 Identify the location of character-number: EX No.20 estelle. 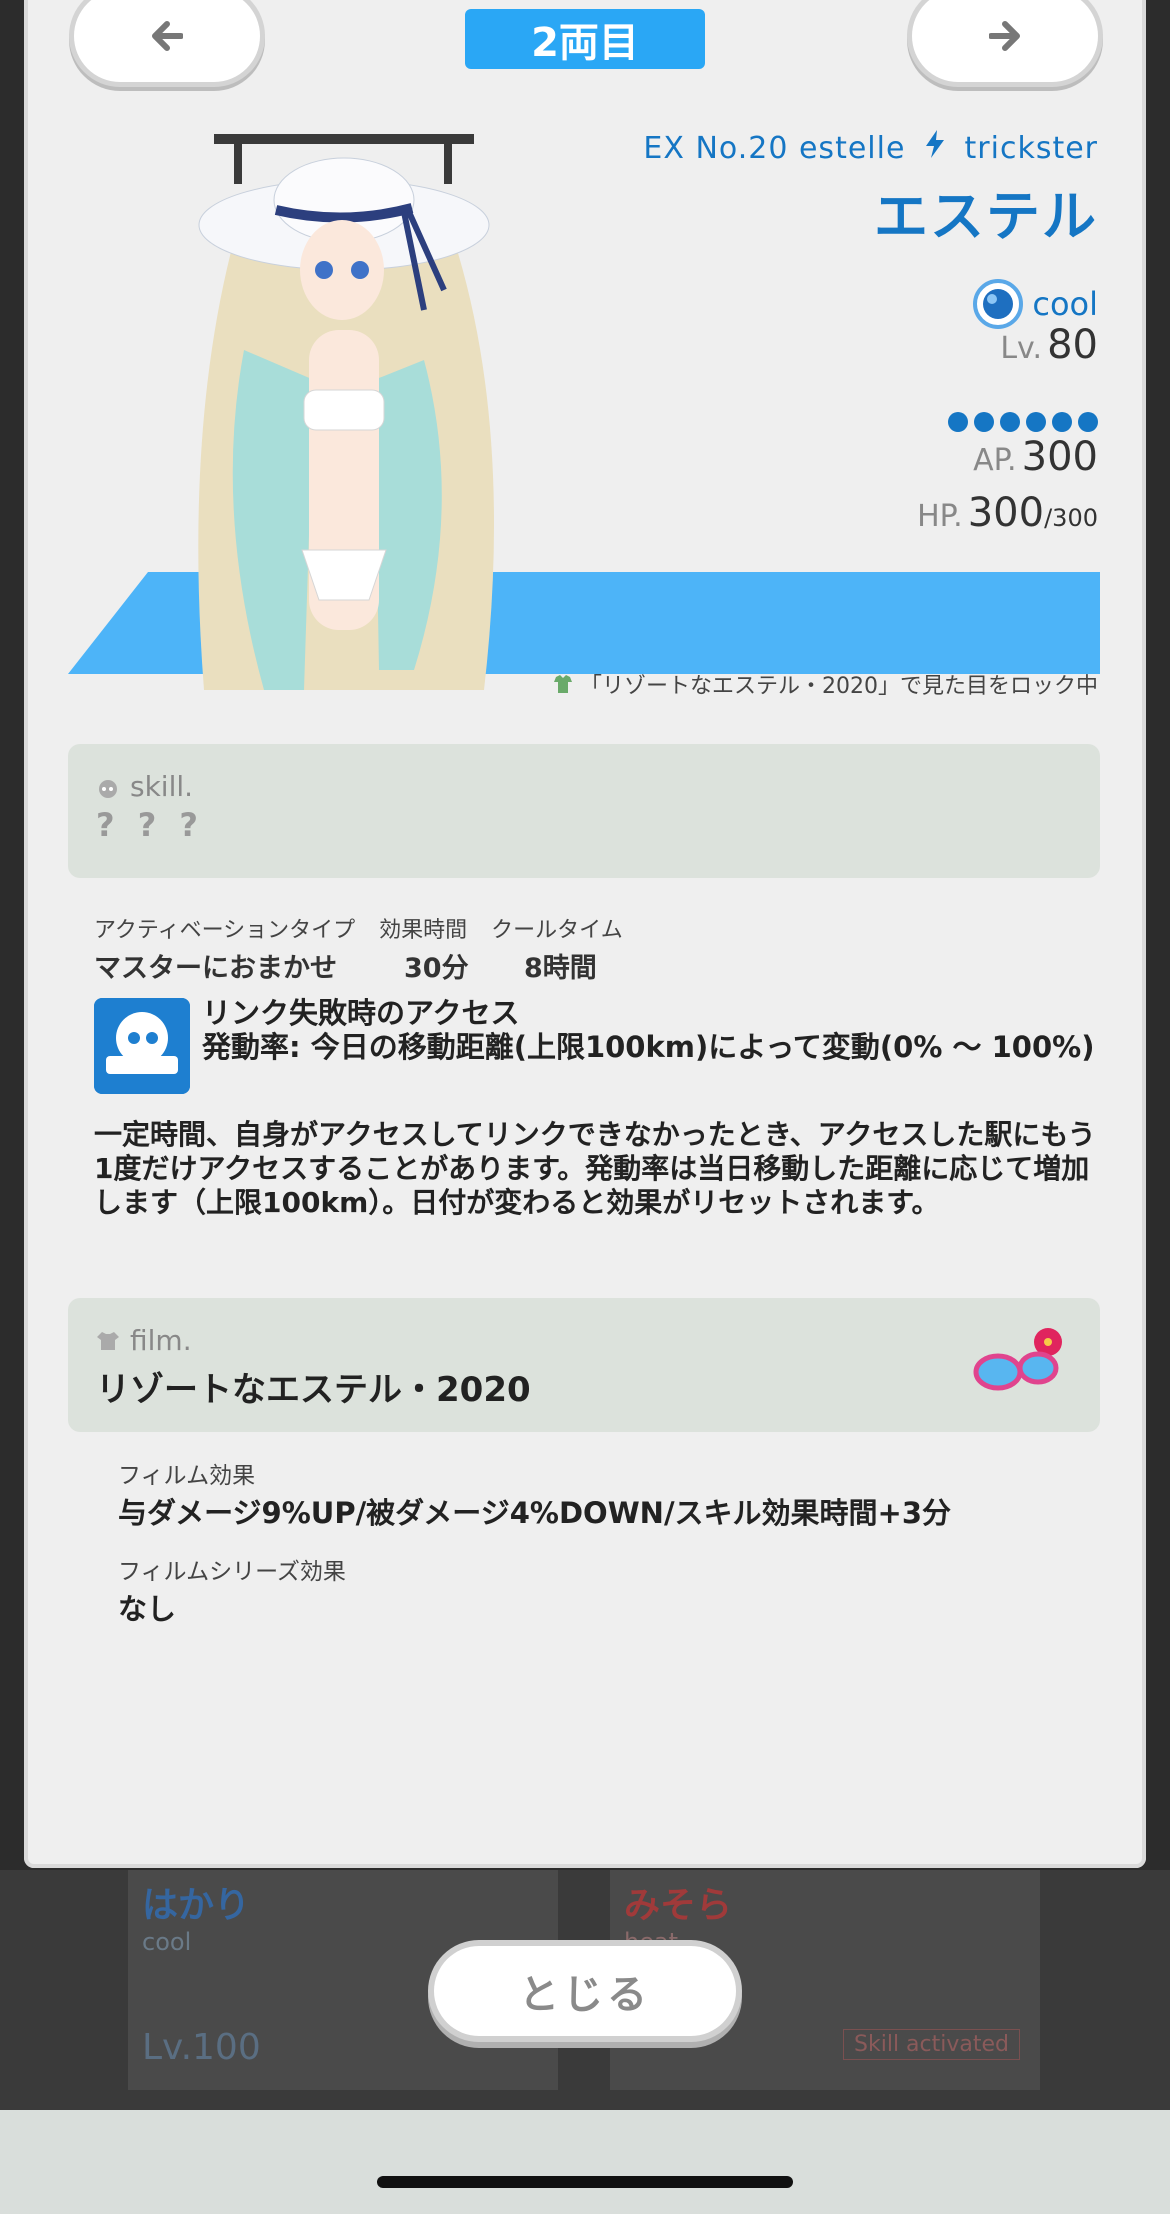
(774, 148).